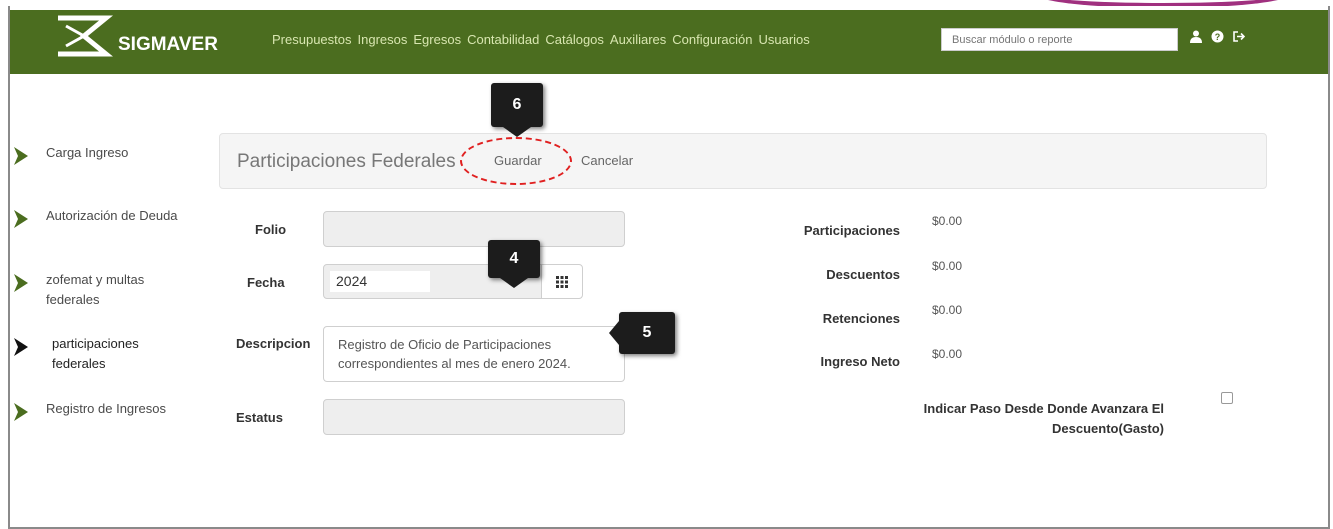 Image resolution: width=1333 pixels, height=529 pixels. I want to click on nav-link-contabilidad: Contabilidad, so click(503, 39).